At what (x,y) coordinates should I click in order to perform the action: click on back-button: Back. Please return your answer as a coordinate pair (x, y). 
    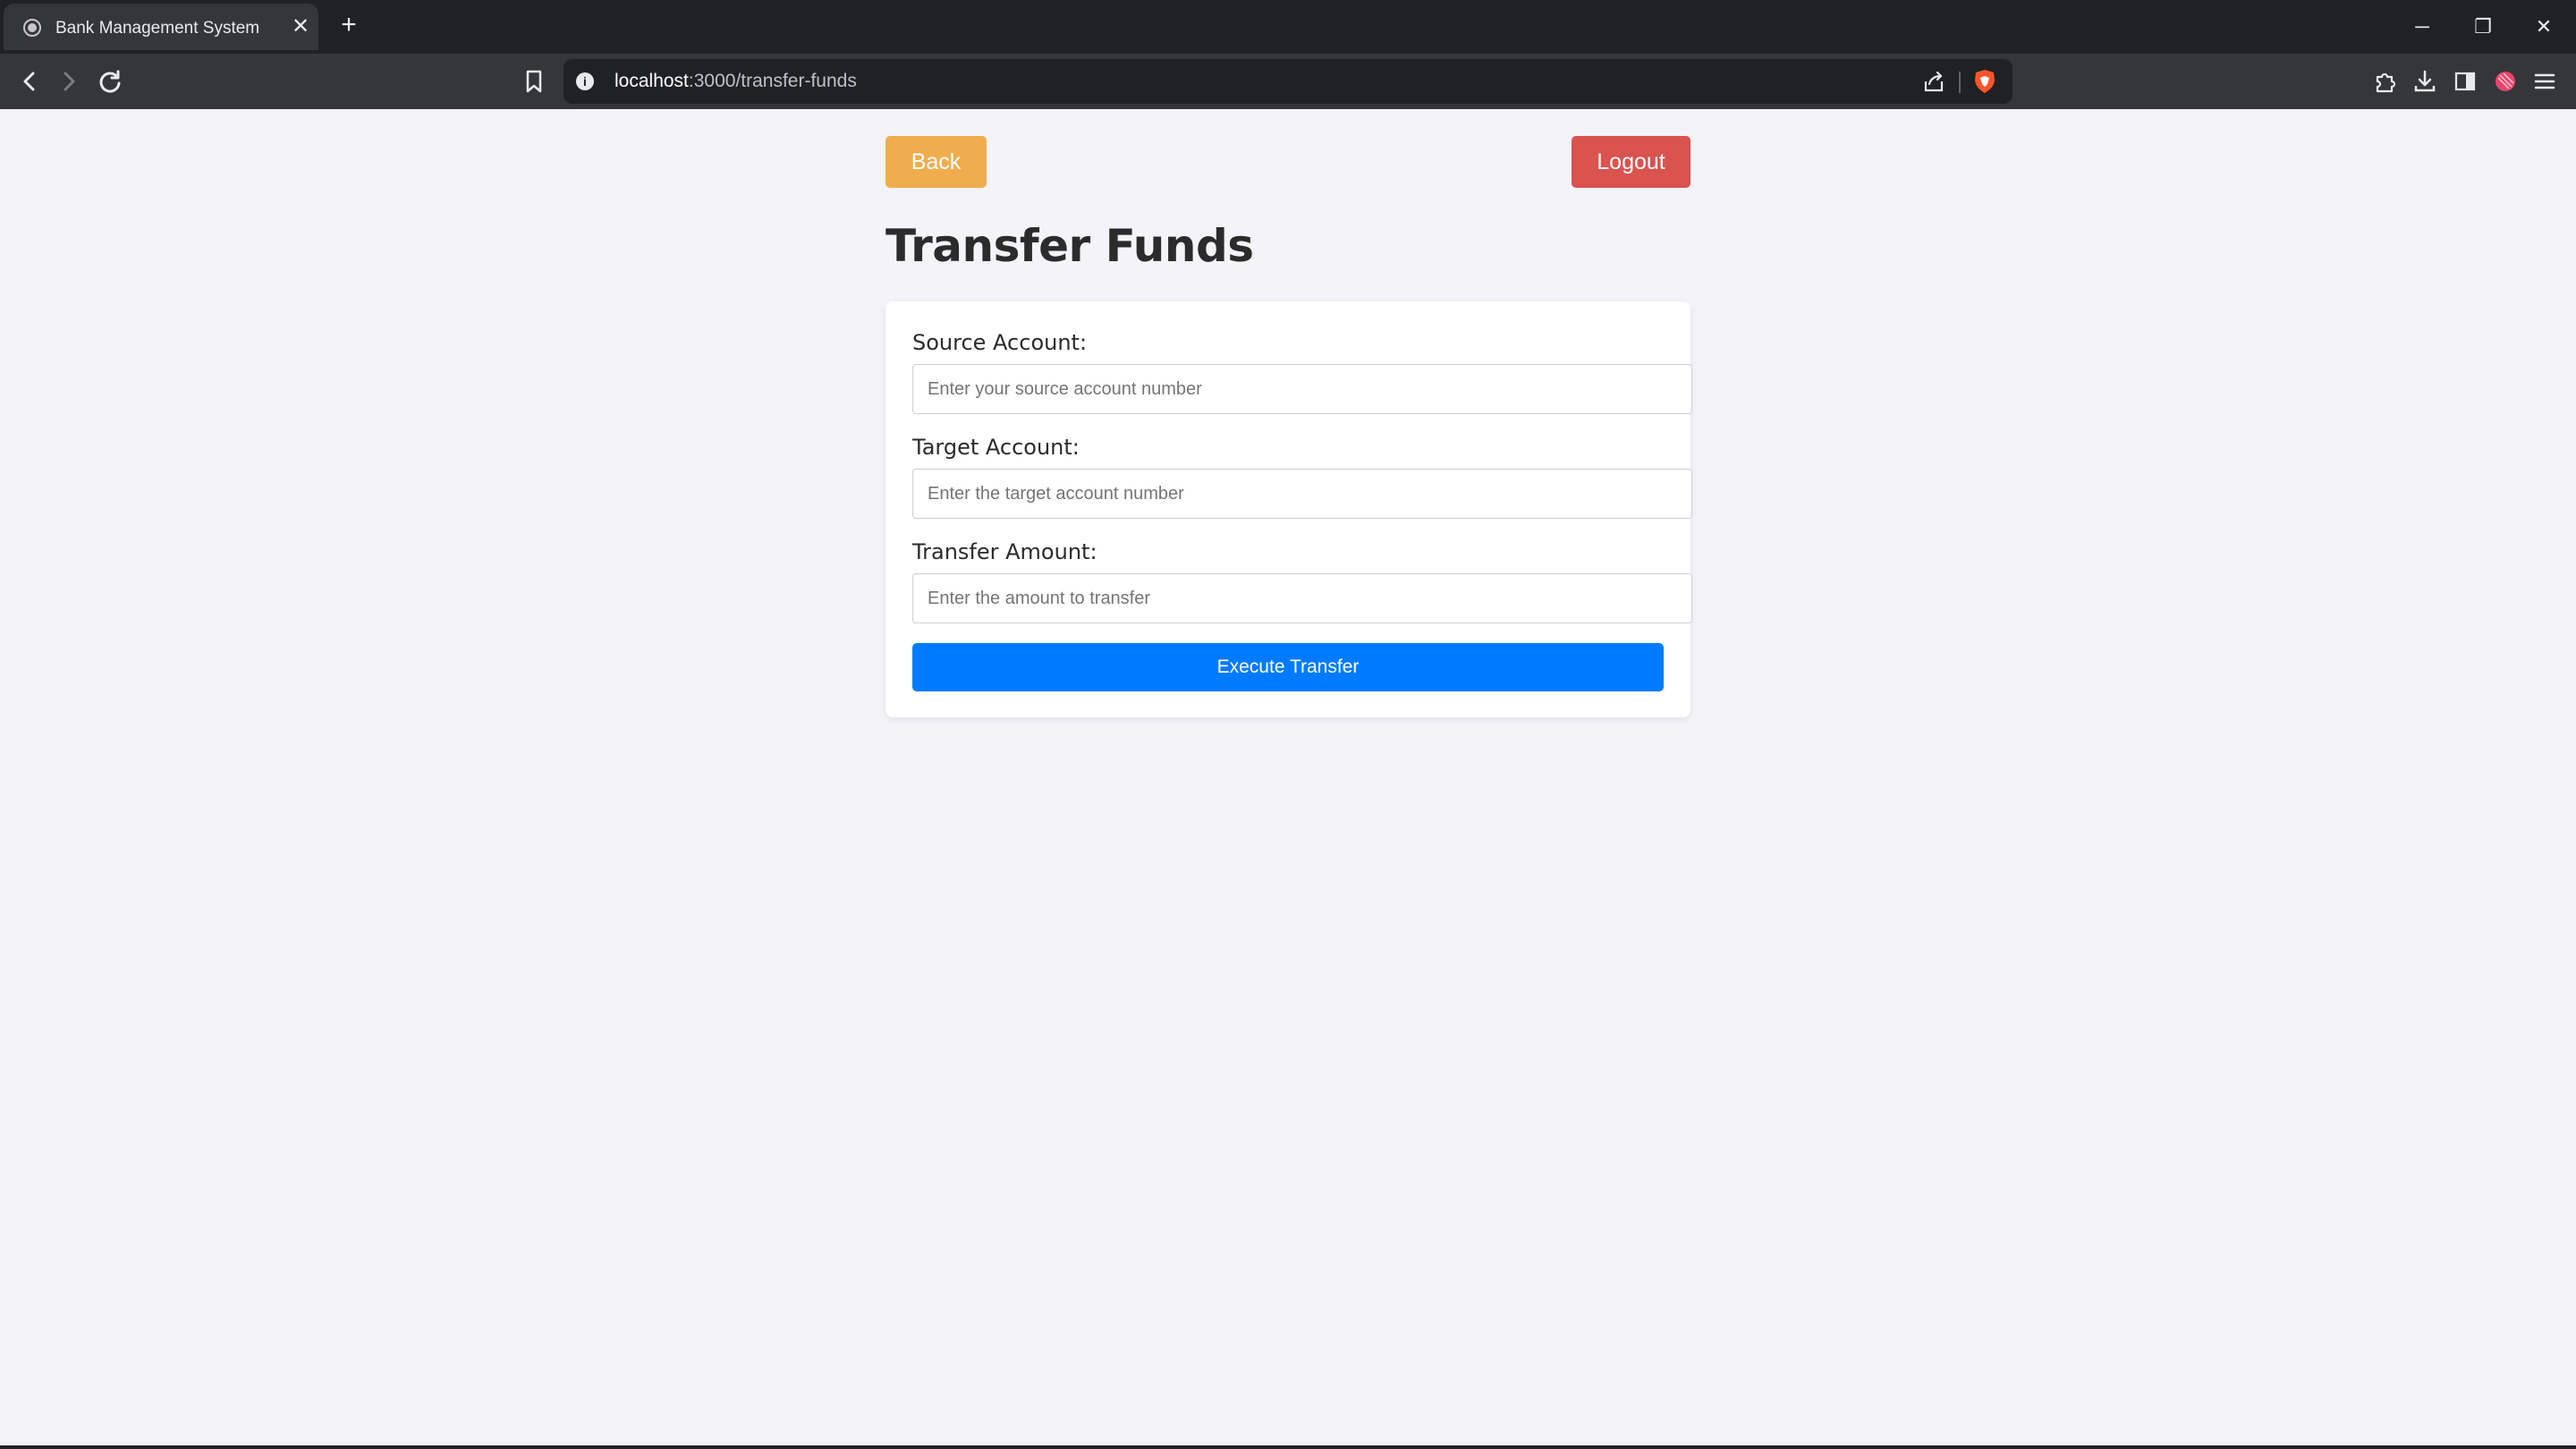
    Looking at the image, I should click on (936, 162).